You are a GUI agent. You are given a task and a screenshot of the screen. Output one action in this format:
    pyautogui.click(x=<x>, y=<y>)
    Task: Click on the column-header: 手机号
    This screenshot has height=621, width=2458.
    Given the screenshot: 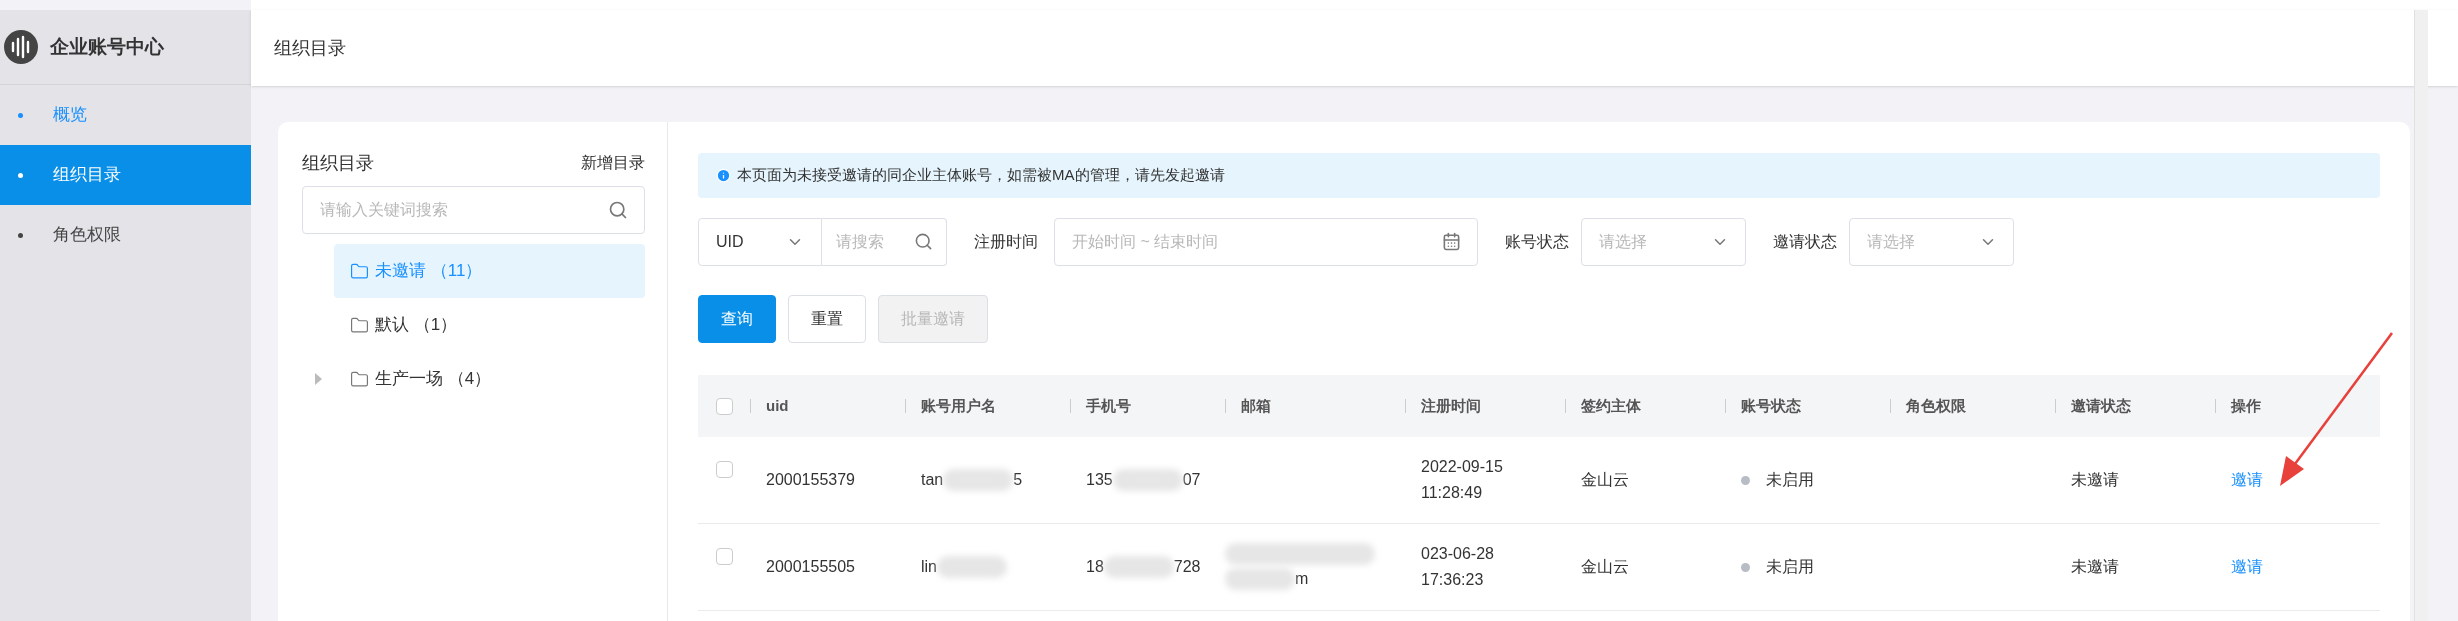 What is the action you would take?
    pyautogui.click(x=1108, y=405)
    